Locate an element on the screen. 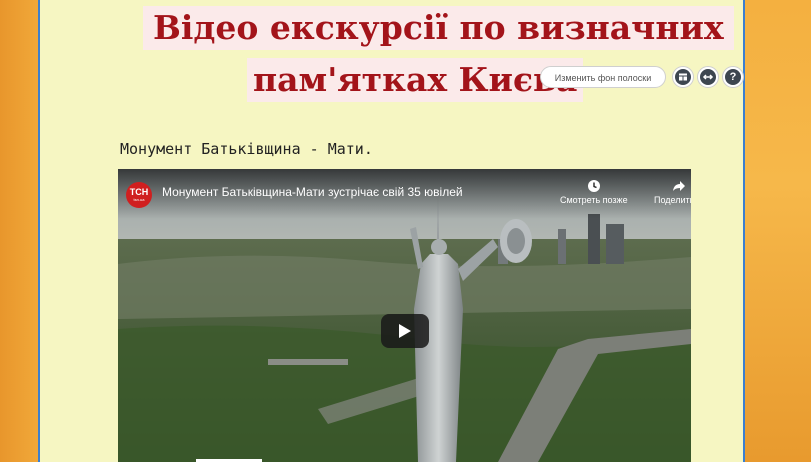 This screenshot has height=462, width=811. channel-logo: ТСН tsn.ua is located at coordinates (139, 195).